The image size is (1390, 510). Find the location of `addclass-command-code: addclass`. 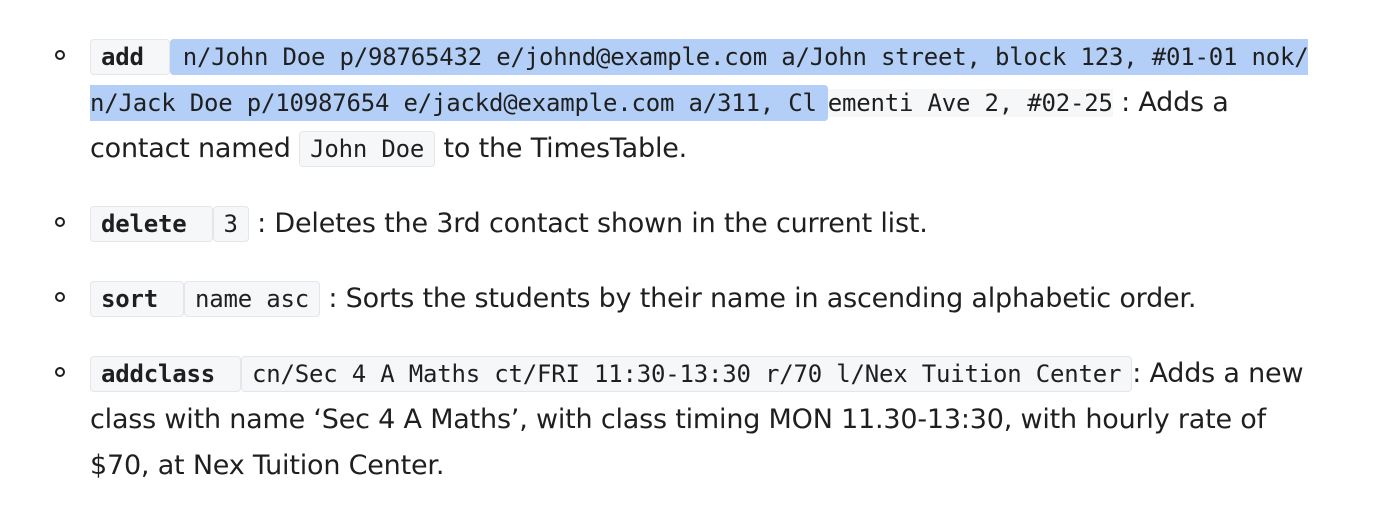

addclass-command-code: addclass is located at coordinates (165, 374).